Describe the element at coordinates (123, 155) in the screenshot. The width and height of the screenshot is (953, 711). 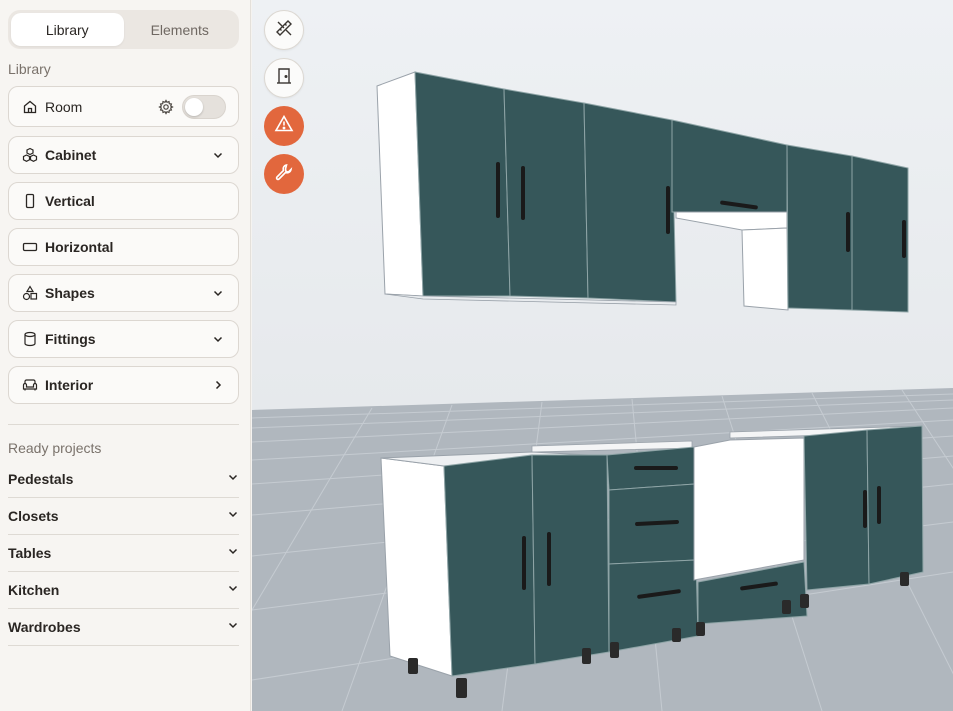
I see `library-item-cabinet: Cabinet` at that location.